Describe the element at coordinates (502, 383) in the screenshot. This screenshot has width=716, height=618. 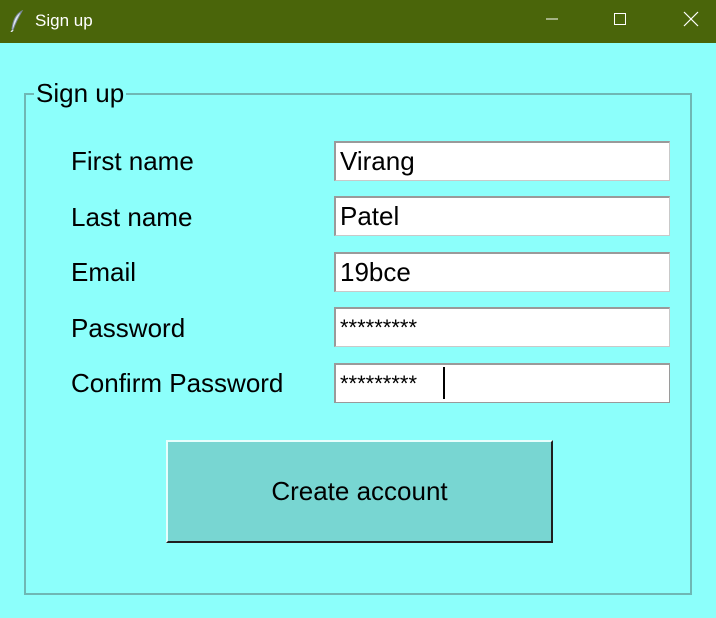
I see `confirm-password-input` at that location.